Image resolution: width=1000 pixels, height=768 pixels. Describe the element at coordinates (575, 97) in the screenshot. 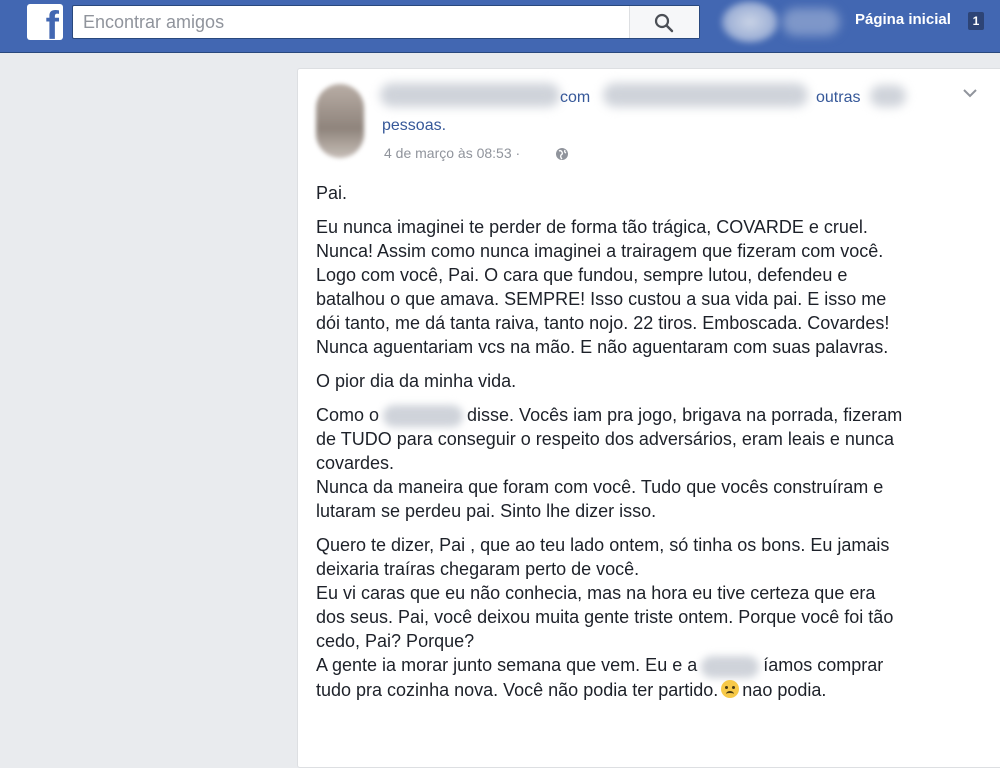

I see `header-with-text: com` at that location.